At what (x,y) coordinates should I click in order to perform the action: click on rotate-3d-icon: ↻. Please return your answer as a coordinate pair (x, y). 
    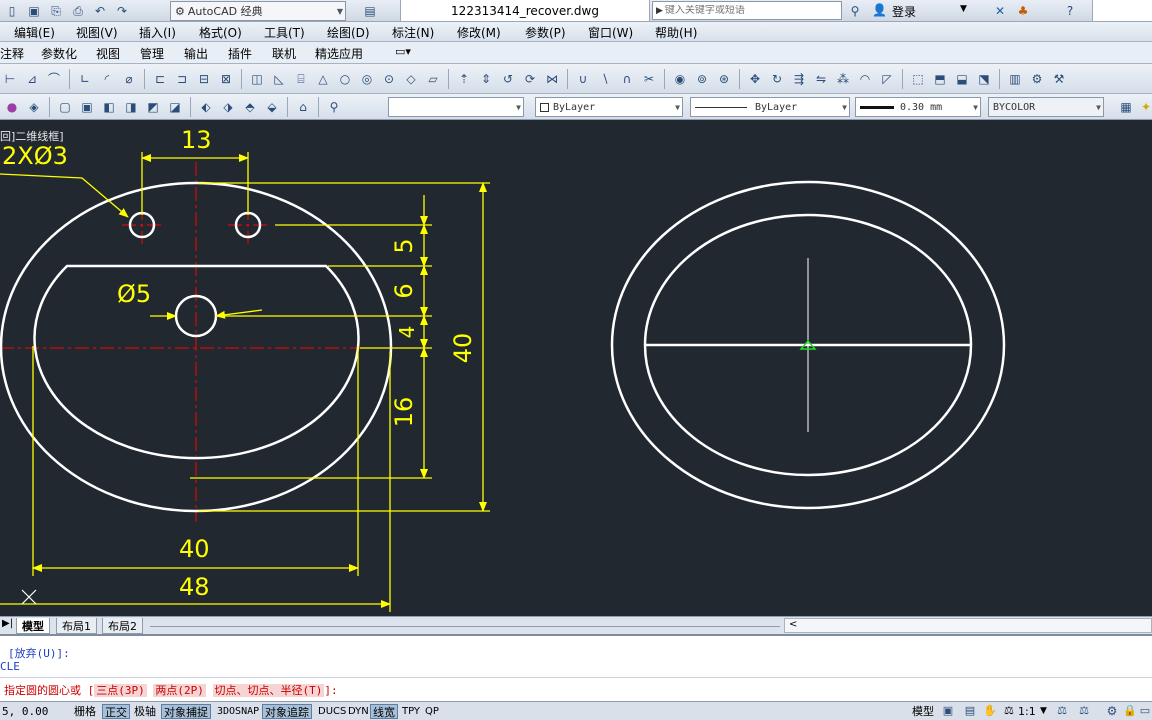
    Looking at the image, I should click on (777, 79).